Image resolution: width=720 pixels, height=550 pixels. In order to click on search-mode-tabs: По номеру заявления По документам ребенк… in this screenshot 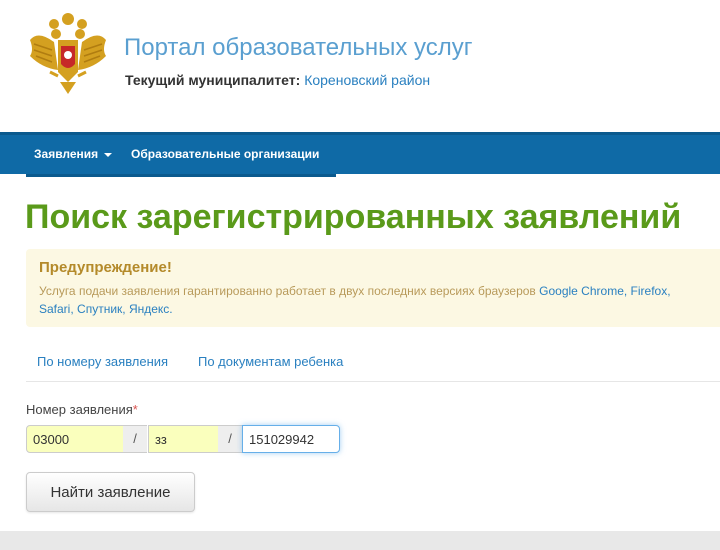, I will do `click(373, 362)`.